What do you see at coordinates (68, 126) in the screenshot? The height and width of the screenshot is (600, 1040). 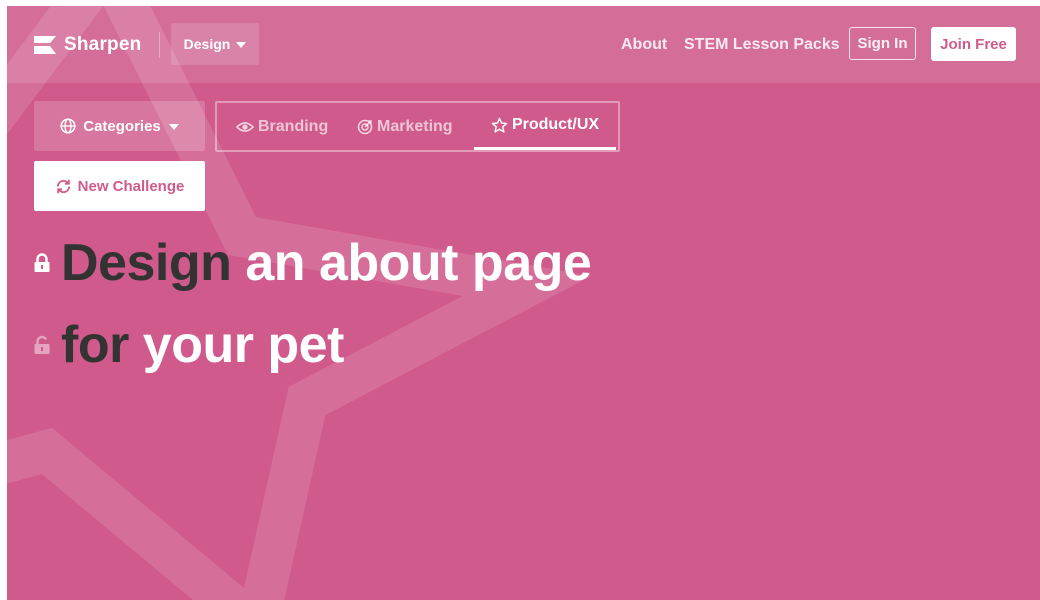 I see `globe-icon` at bounding box center [68, 126].